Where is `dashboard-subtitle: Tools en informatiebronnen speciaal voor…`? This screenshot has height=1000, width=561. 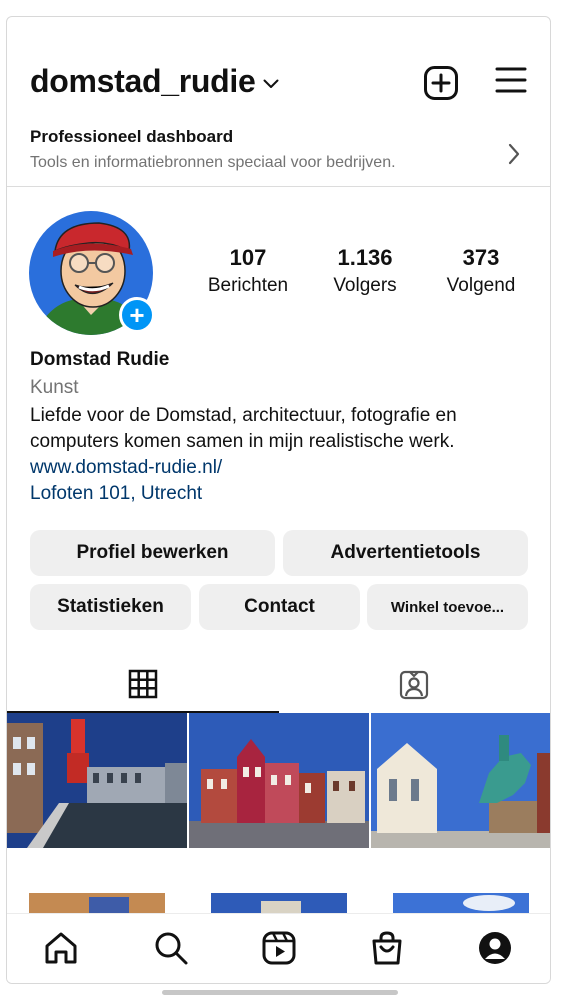 dashboard-subtitle: Tools en informatiebronnen speciaal voor… is located at coordinates (213, 162).